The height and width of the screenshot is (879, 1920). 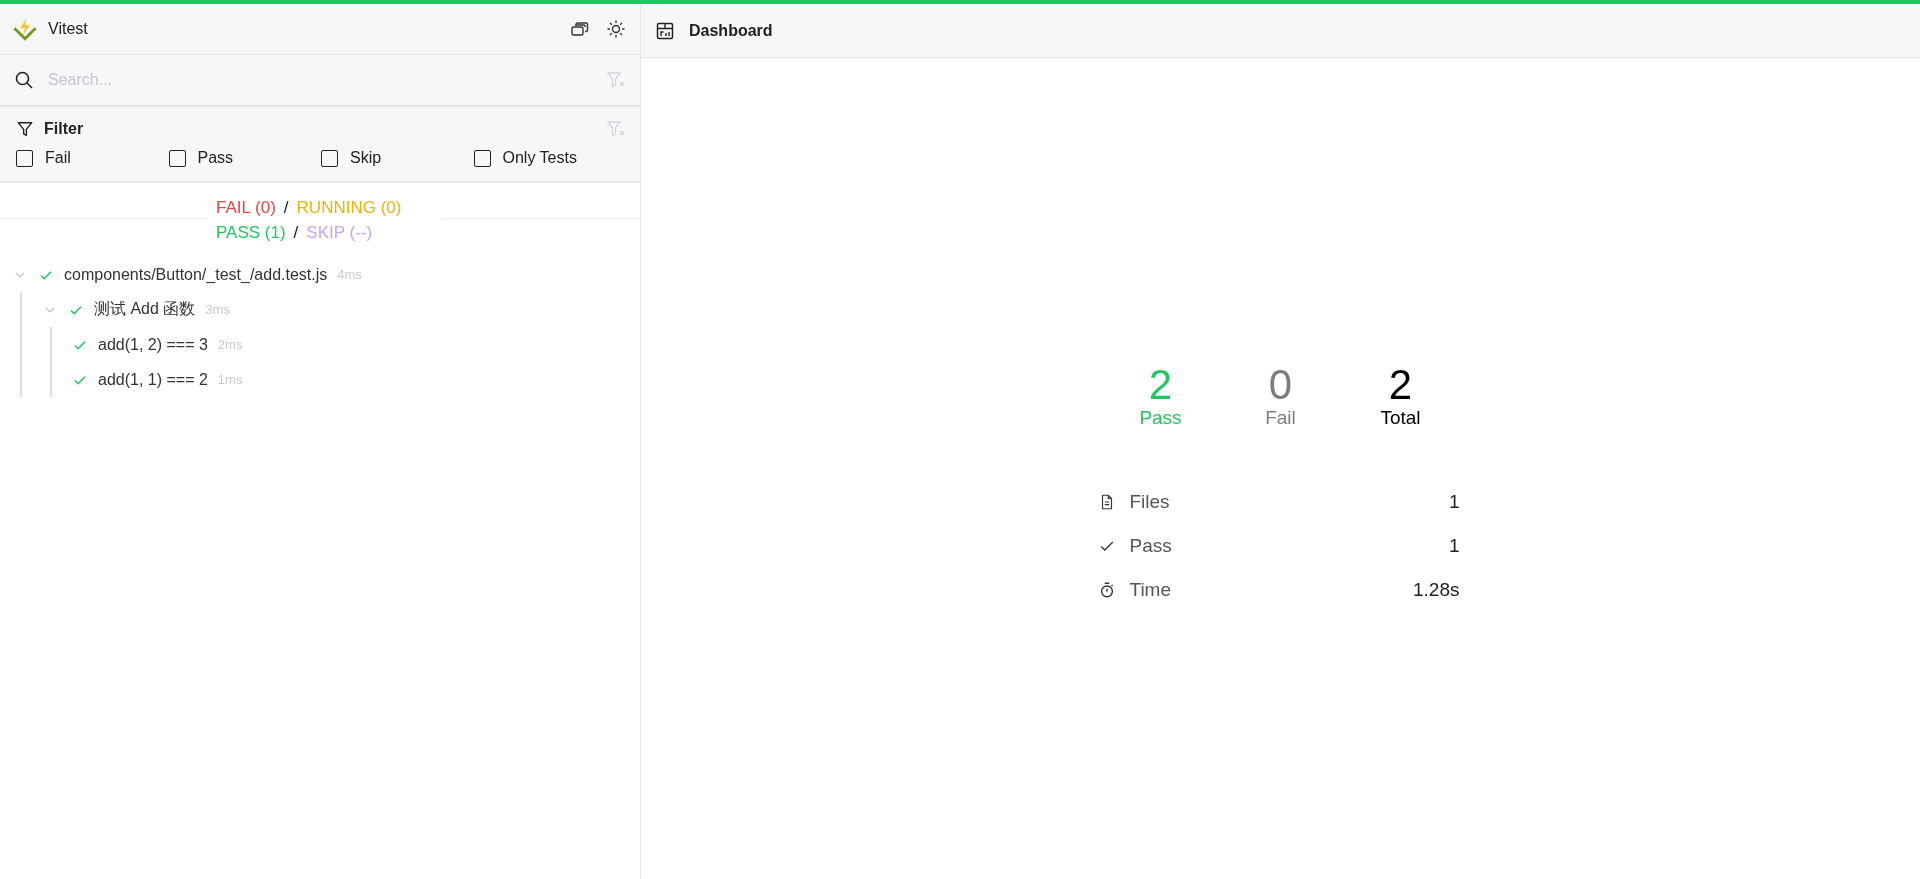 I want to click on search-icon, so click(x=24, y=80).